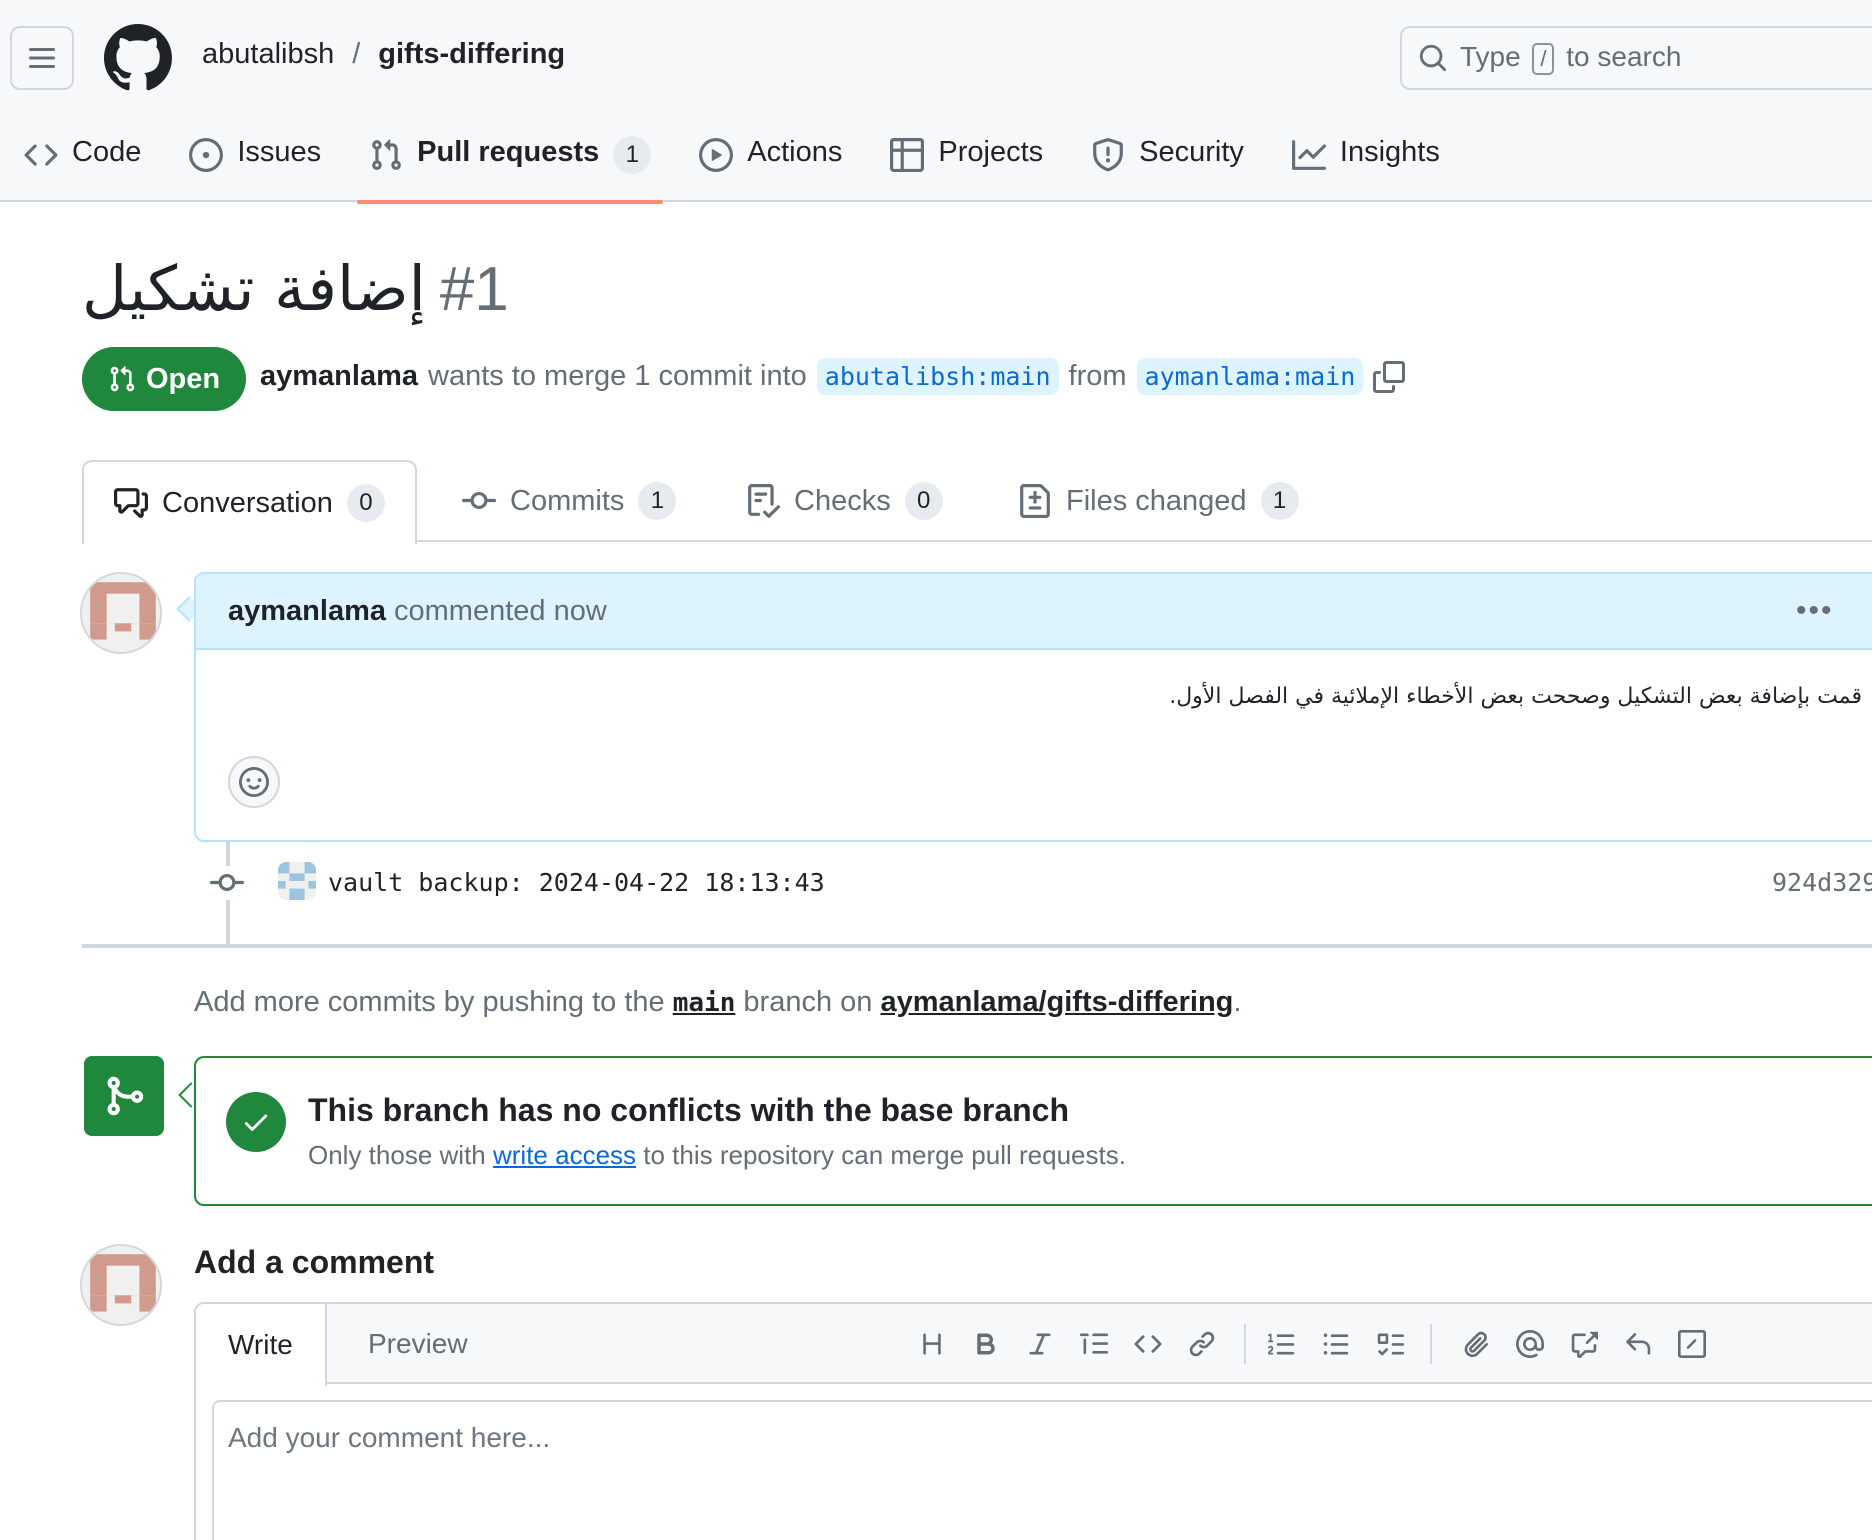 The height and width of the screenshot is (1540, 1872). I want to click on ordered-list-button, so click(1282, 1344).